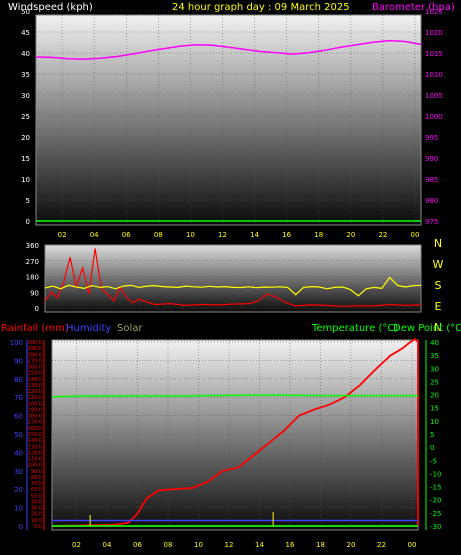  Describe the element at coordinates (35, 349) in the screenshot. I see `rainfall-tick-label: 290.0` at that location.